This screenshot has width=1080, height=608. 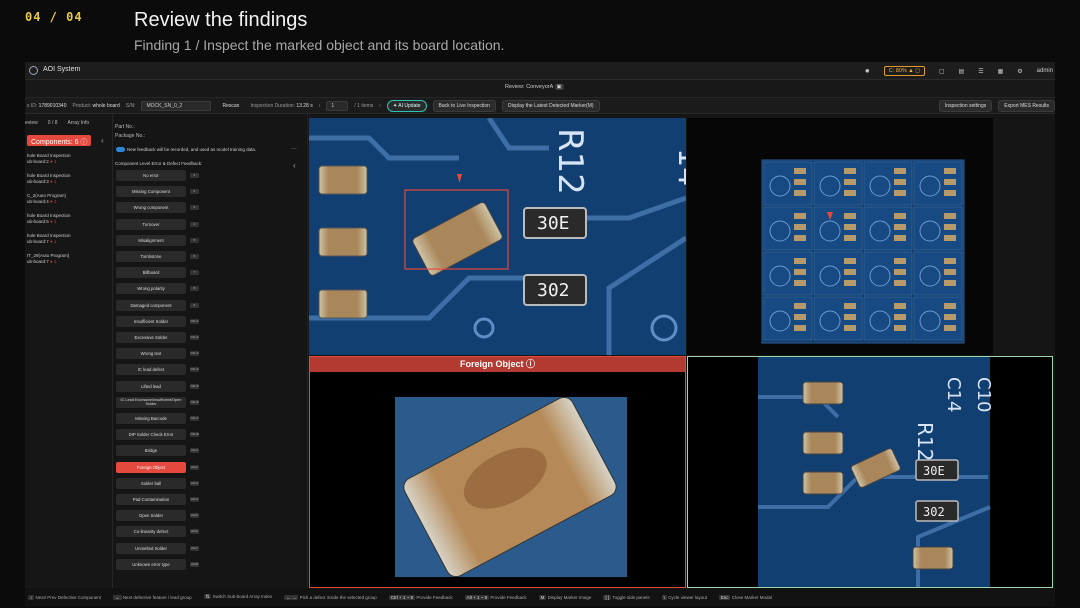 I want to click on defect-type-button: Wrong polarity 8, so click(x=157, y=289).